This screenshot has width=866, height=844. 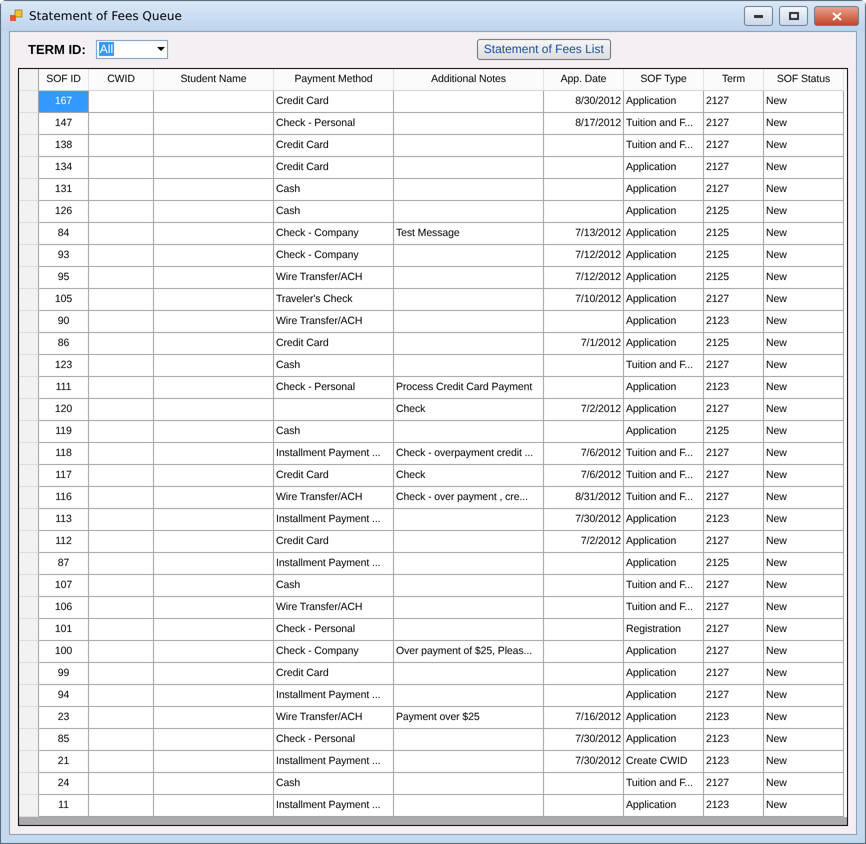 I want to click on maximize-button, so click(x=793, y=16).